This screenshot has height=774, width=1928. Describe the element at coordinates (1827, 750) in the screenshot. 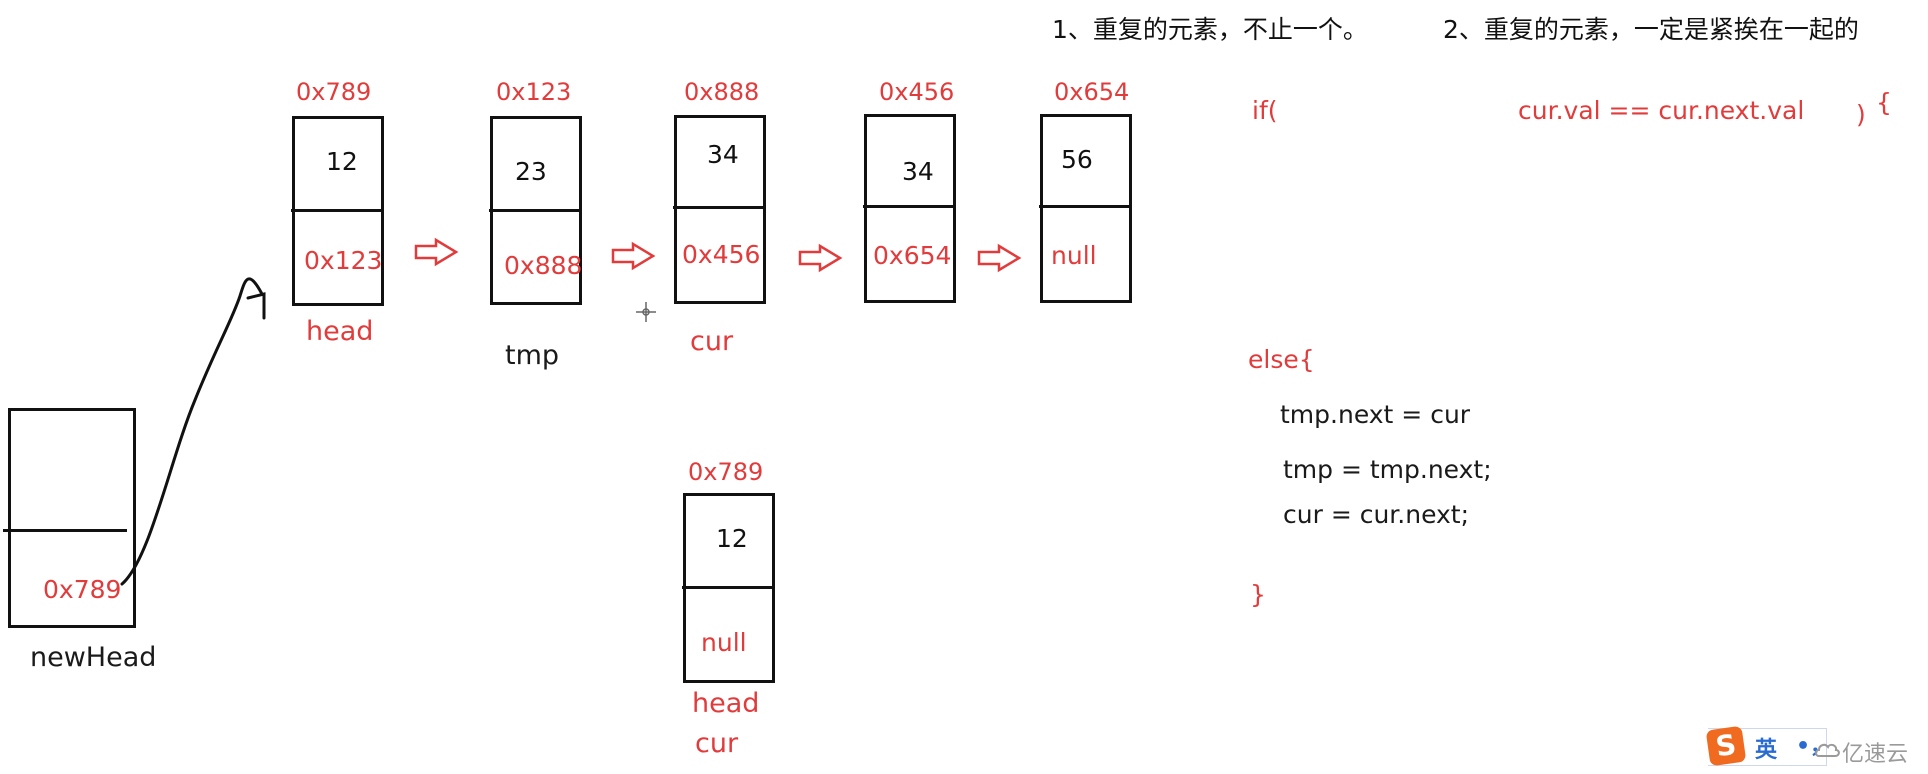

I see `cloud-logo-icon` at that location.